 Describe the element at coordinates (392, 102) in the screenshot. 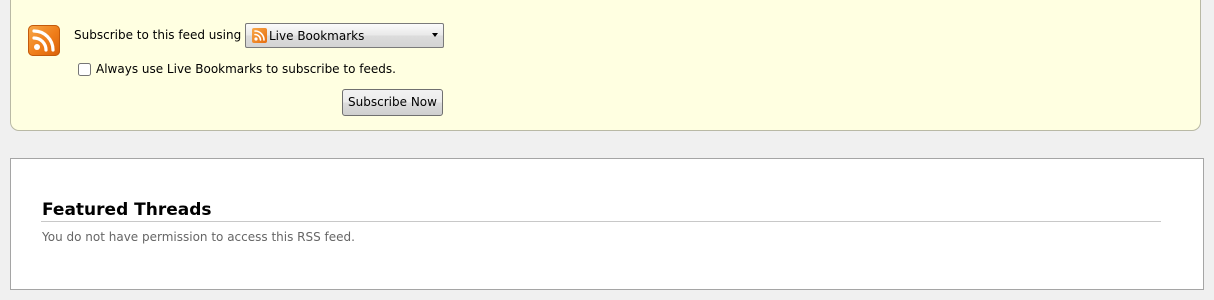

I see `subscribe-now-button: Subscribe Now` at that location.